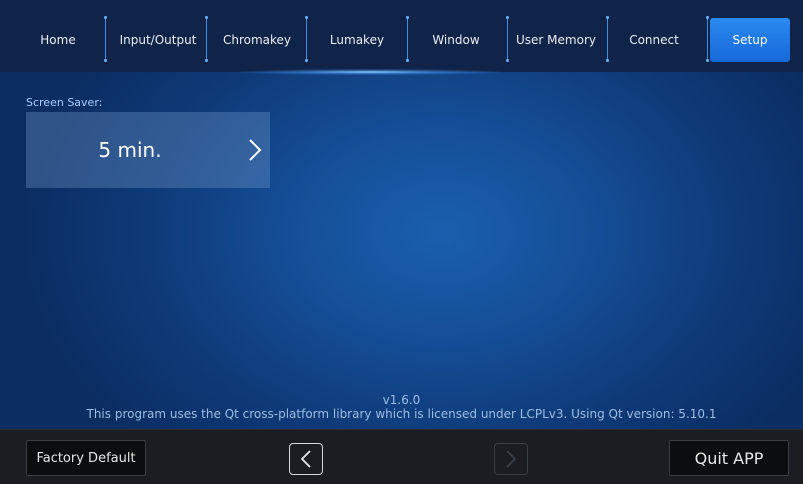 Image resolution: width=803 pixels, height=484 pixels. What do you see at coordinates (401, 400) in the screenshot?
I see `version-text: v1.6.0` at bounding box center [401, 400].